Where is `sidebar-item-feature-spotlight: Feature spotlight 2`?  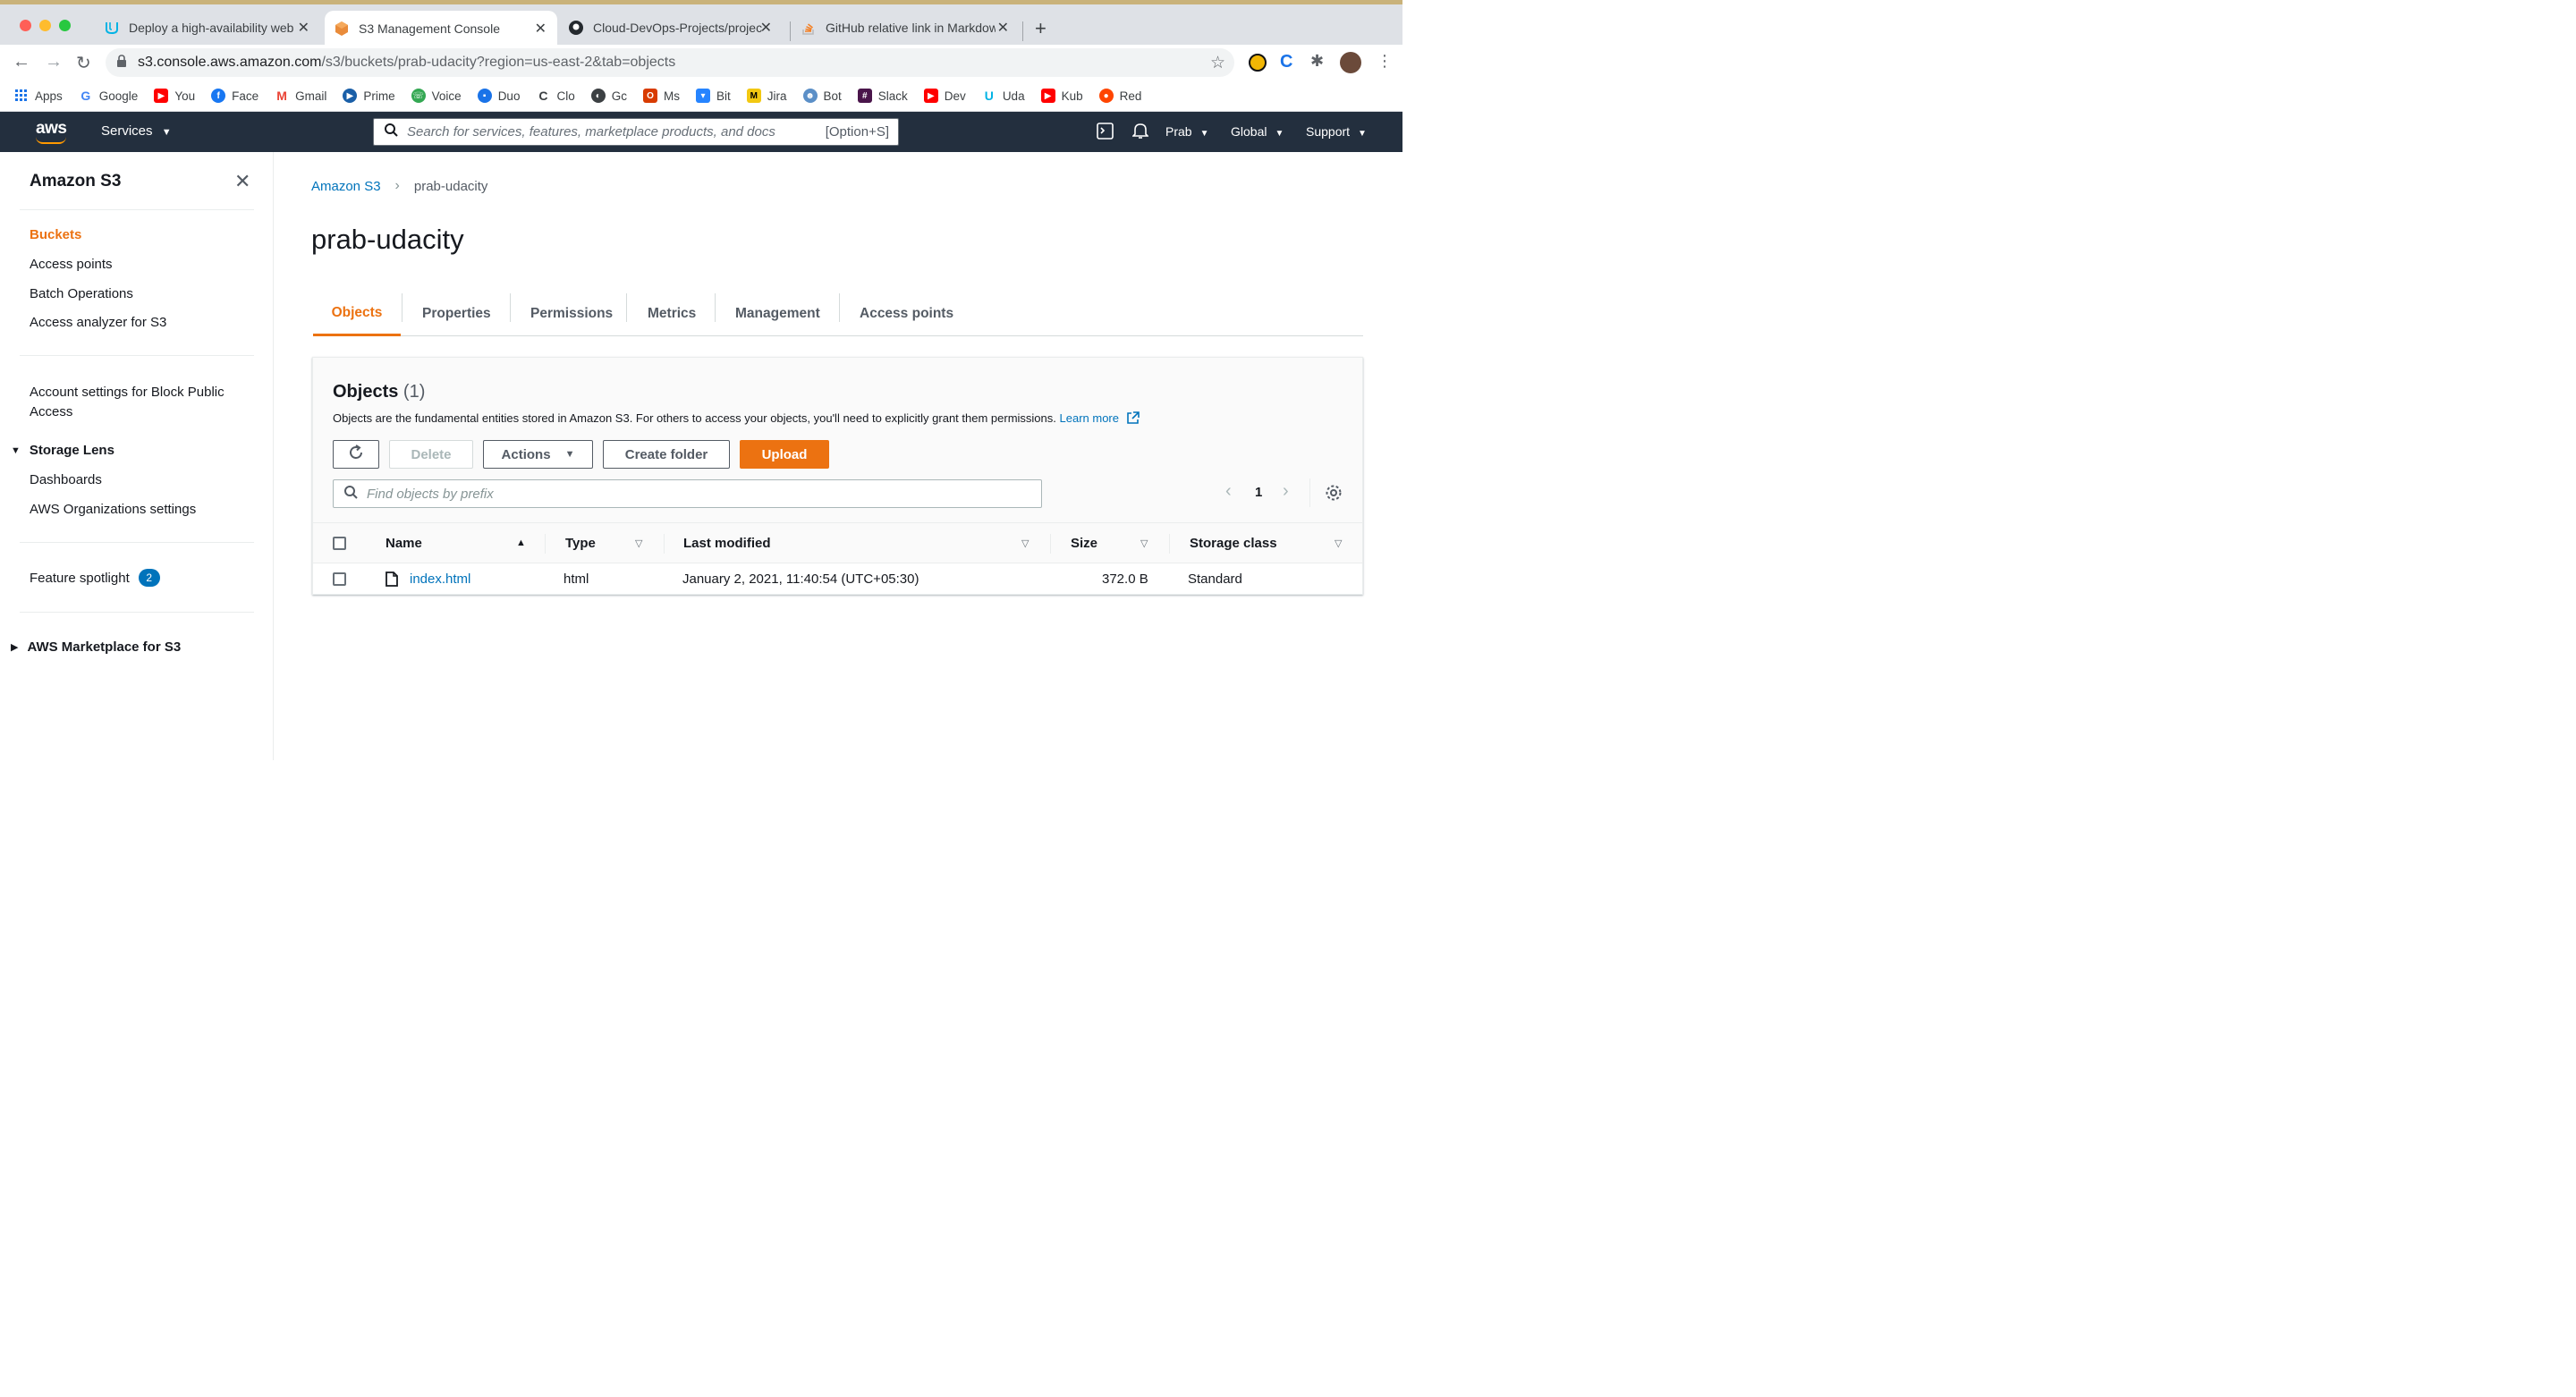
sidebar-item-feature-spotlight: Feature spotlight 2 is located at coordinates (95, 578).